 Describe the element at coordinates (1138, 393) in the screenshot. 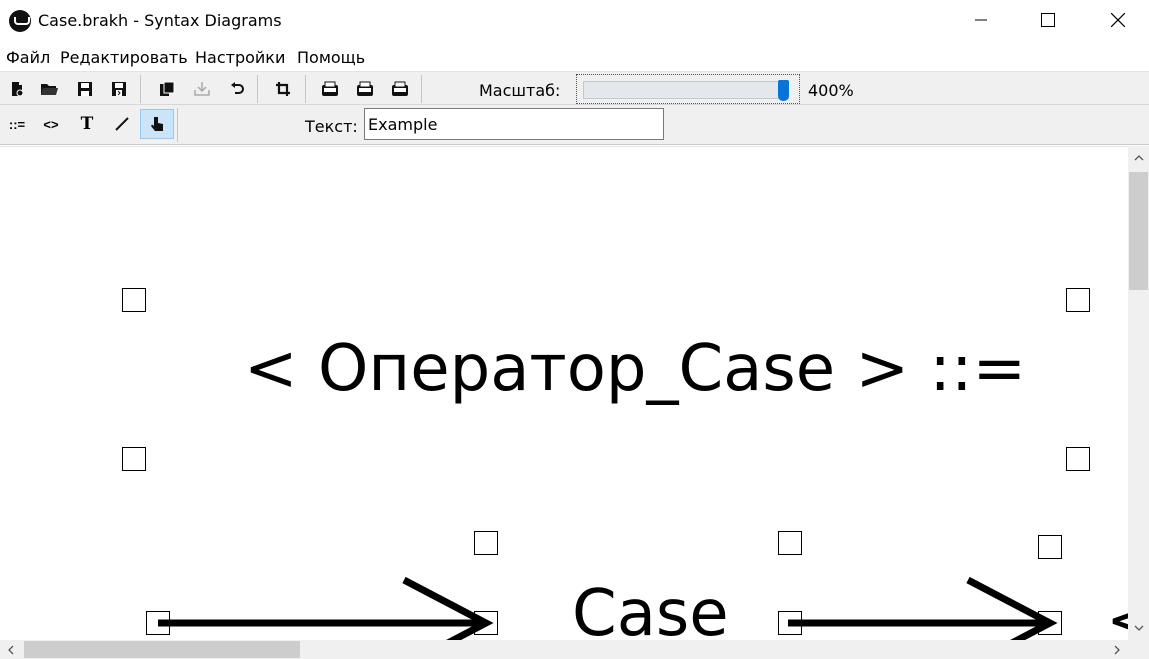

I see `vertical-scrollbar` at that location.